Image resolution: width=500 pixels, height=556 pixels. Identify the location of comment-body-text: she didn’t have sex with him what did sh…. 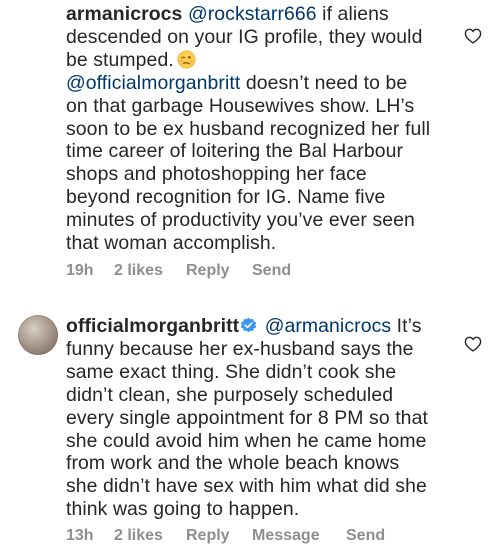
(246, 486).